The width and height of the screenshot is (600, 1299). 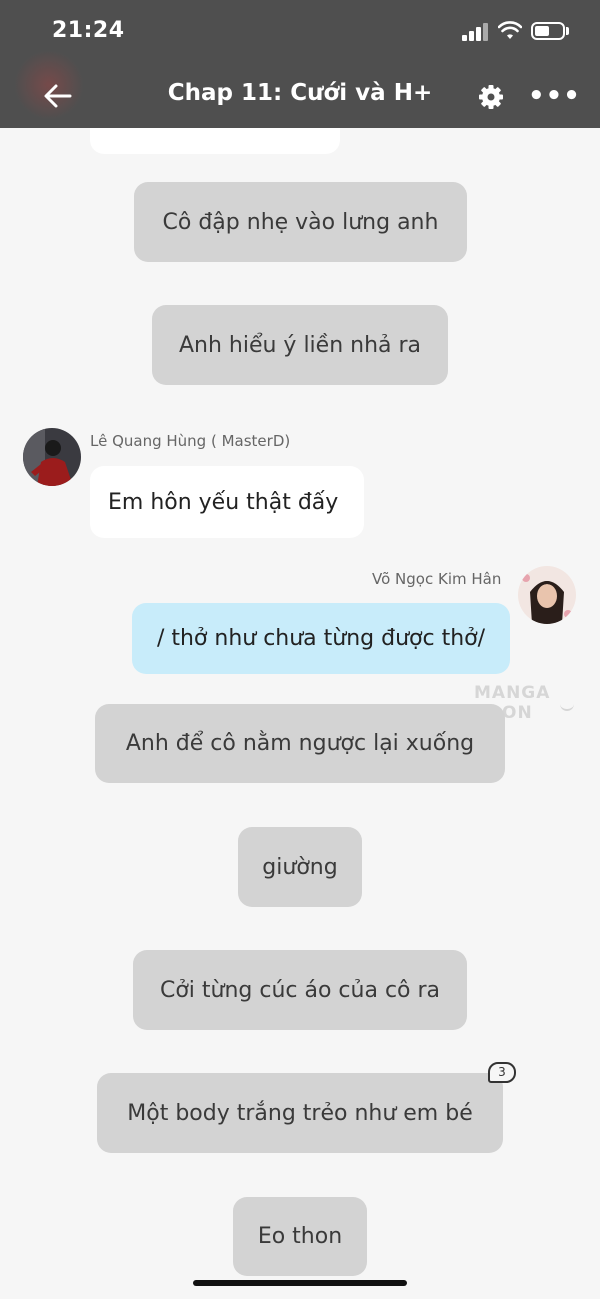 What do you see at coordinates (227, 502) in the screenshot?
I see `chat-bubble: Em hôn yếu thật đấy` at bounding box center [227, 502].